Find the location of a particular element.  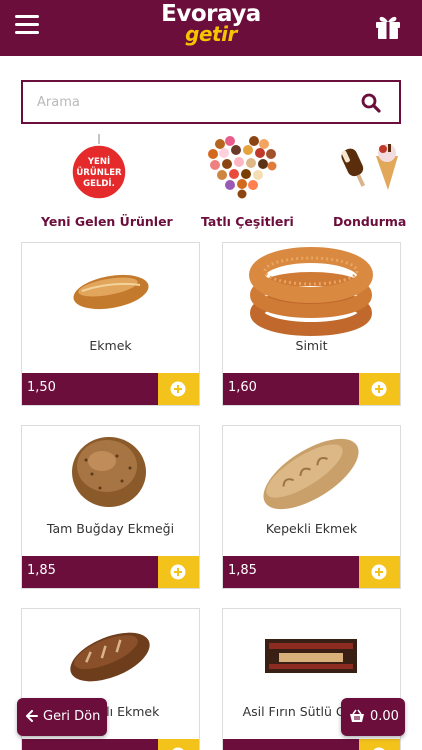

sweets-heart-icon is located at coordinates (242, 167).